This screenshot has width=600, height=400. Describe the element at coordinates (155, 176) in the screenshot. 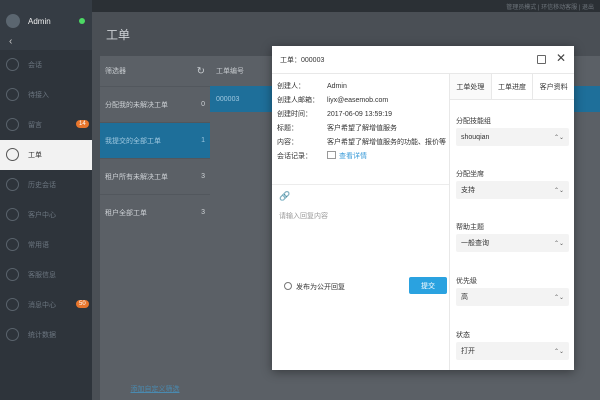

I see `filter-item-tenant-unresolved: 租户所有未解决工单 3` at that location.